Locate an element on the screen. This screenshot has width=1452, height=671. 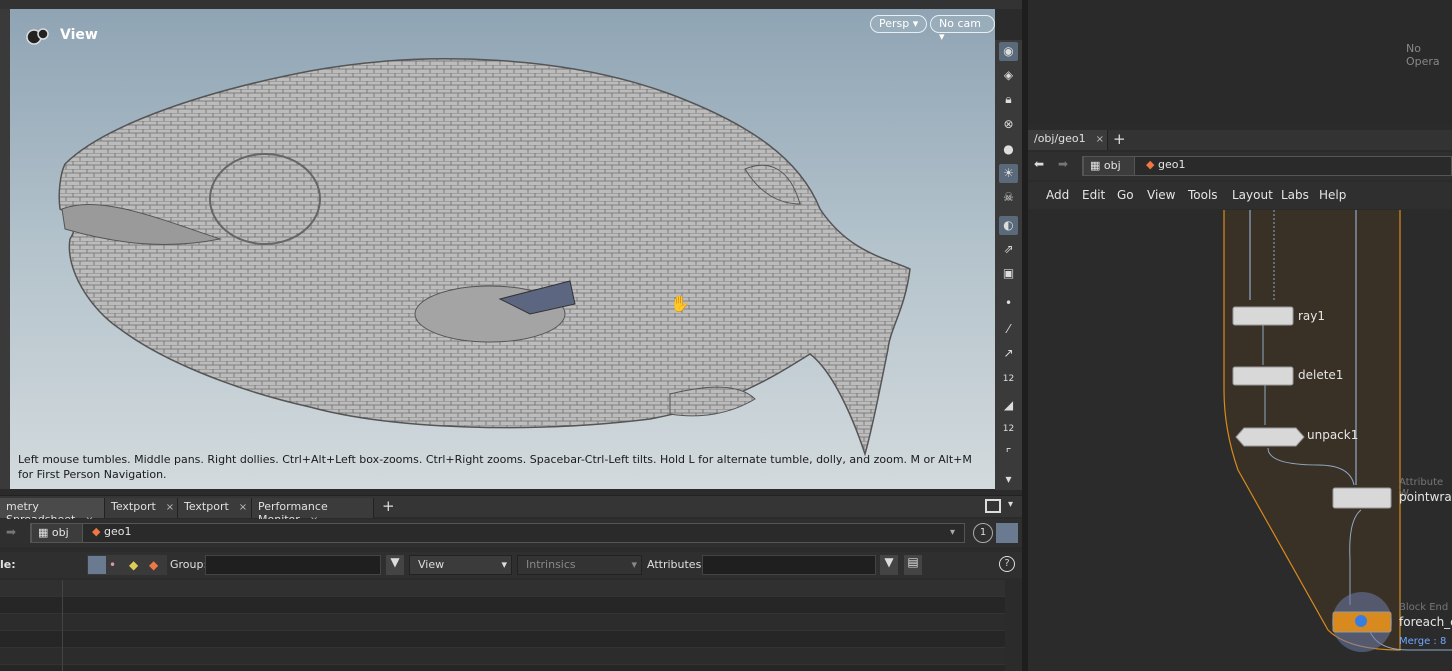
attributes-label: Attributes: is located at coordinates (676, 564).